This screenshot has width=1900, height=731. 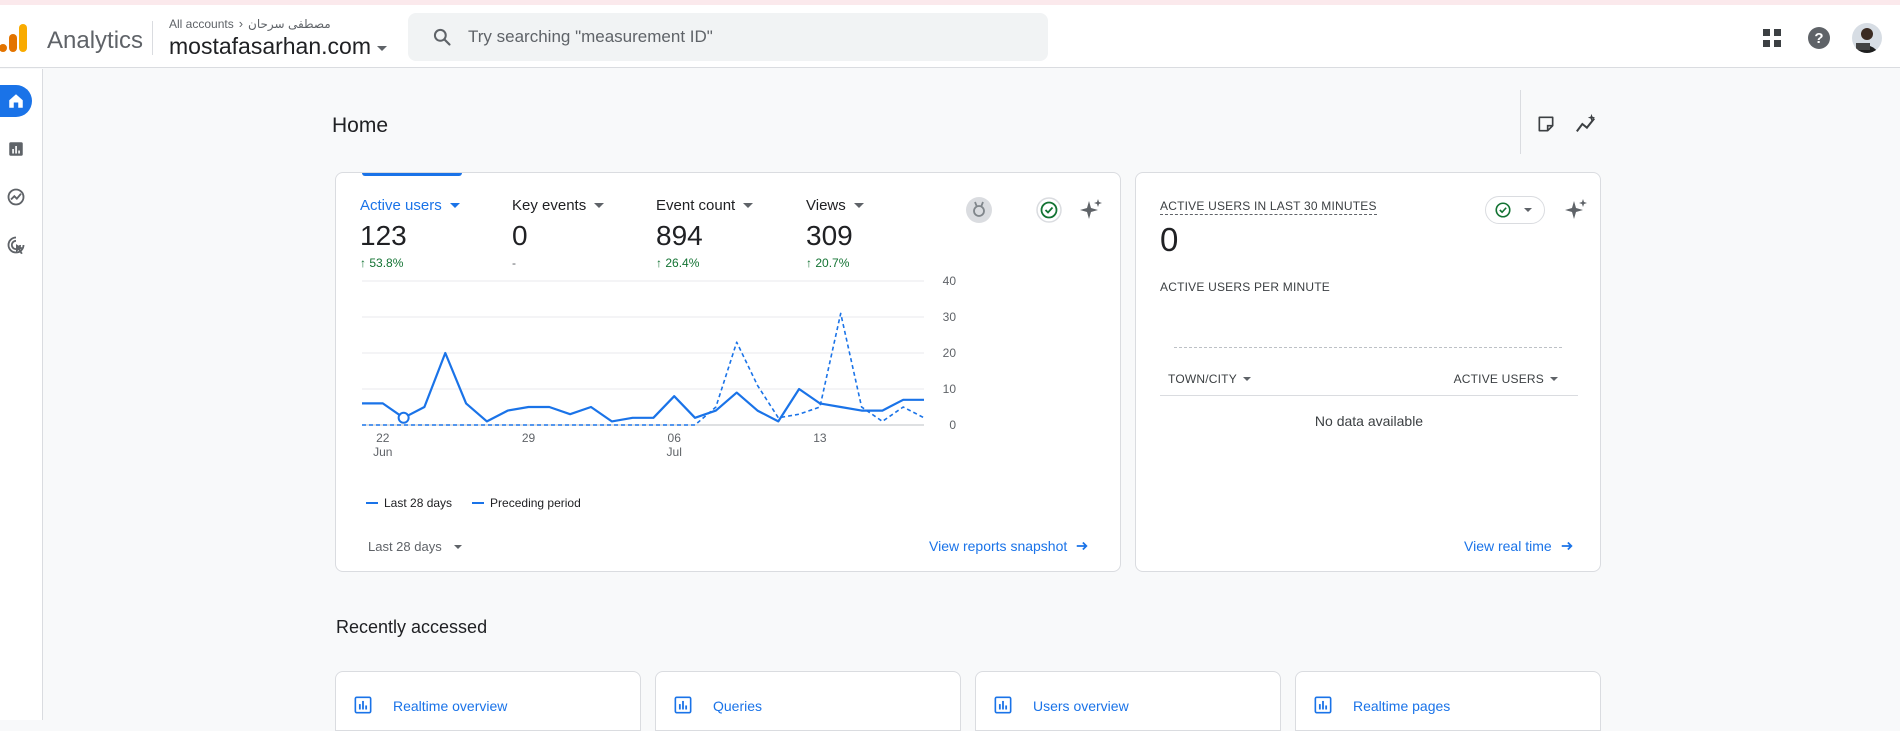 What do you see at coordinates (1586, 124) in the screenshot?
I see `insights-icon` at bounding box center [1586, 124].